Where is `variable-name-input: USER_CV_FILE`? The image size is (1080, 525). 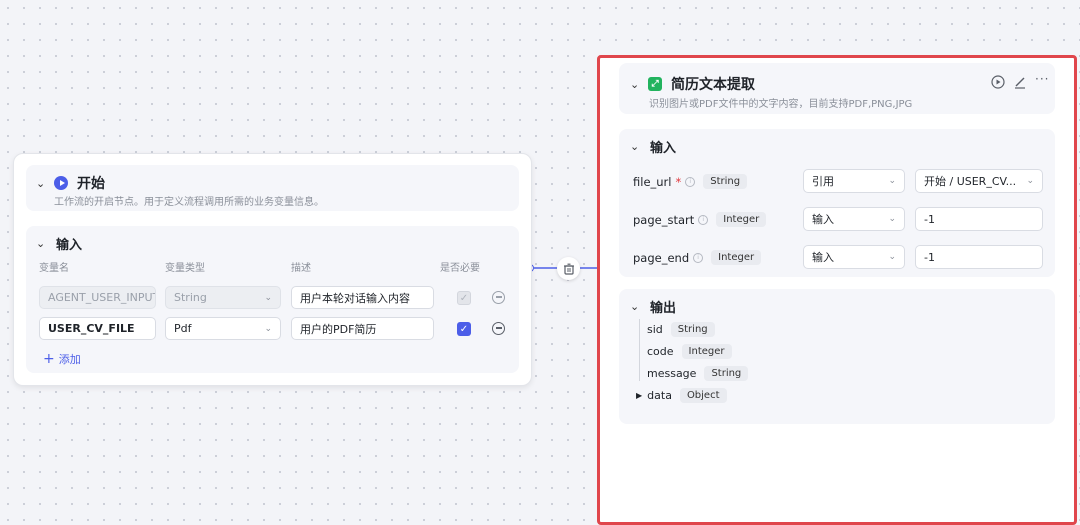
variable-name-input: USER_CV_FILE is located at coordinates (97, 328).